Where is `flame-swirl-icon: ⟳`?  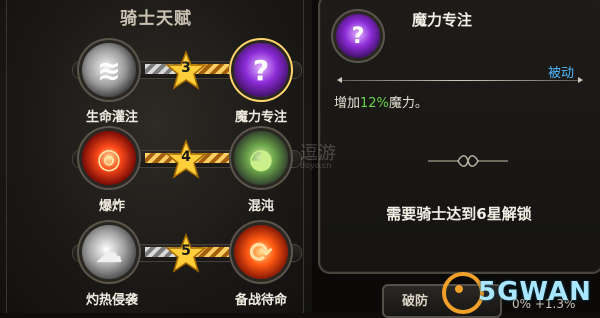
flame-swirl-icon: ⟳ is located at coordinates (261, 252).